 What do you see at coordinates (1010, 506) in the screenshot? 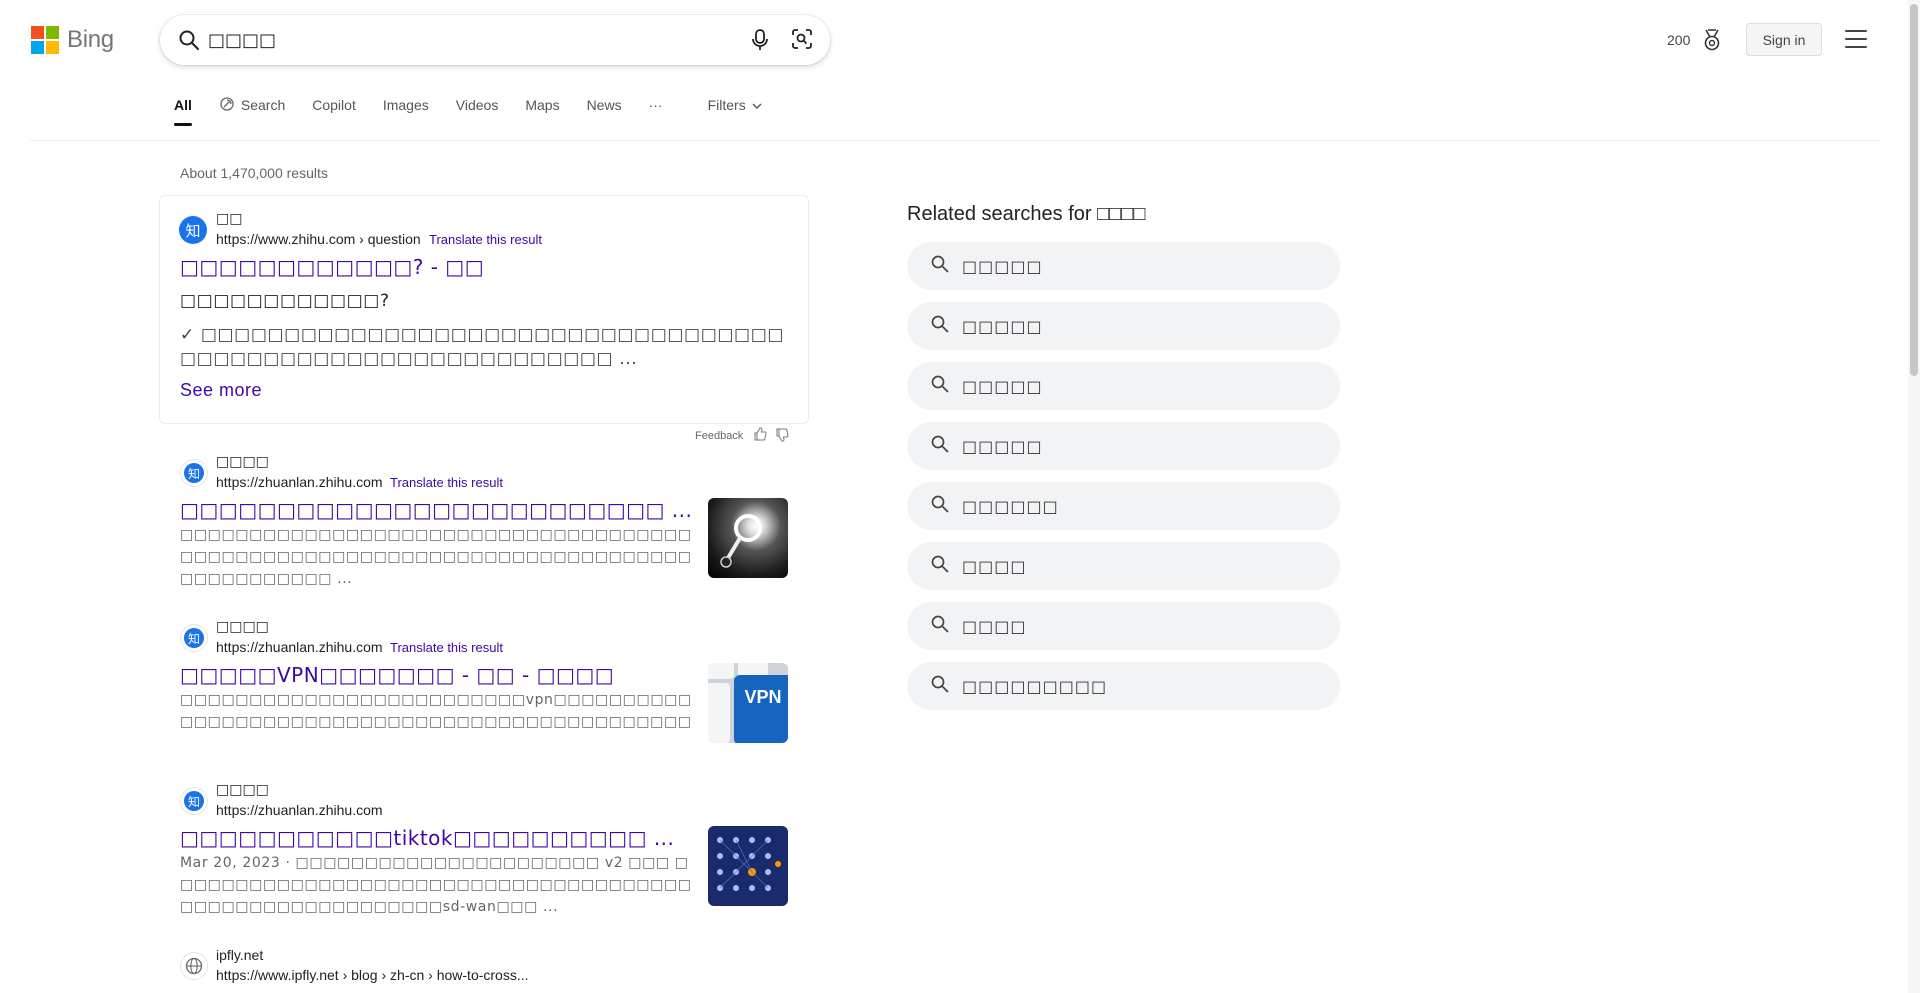
I see `related-search-label: □□□□□□` at bounding box center [1010, 506].